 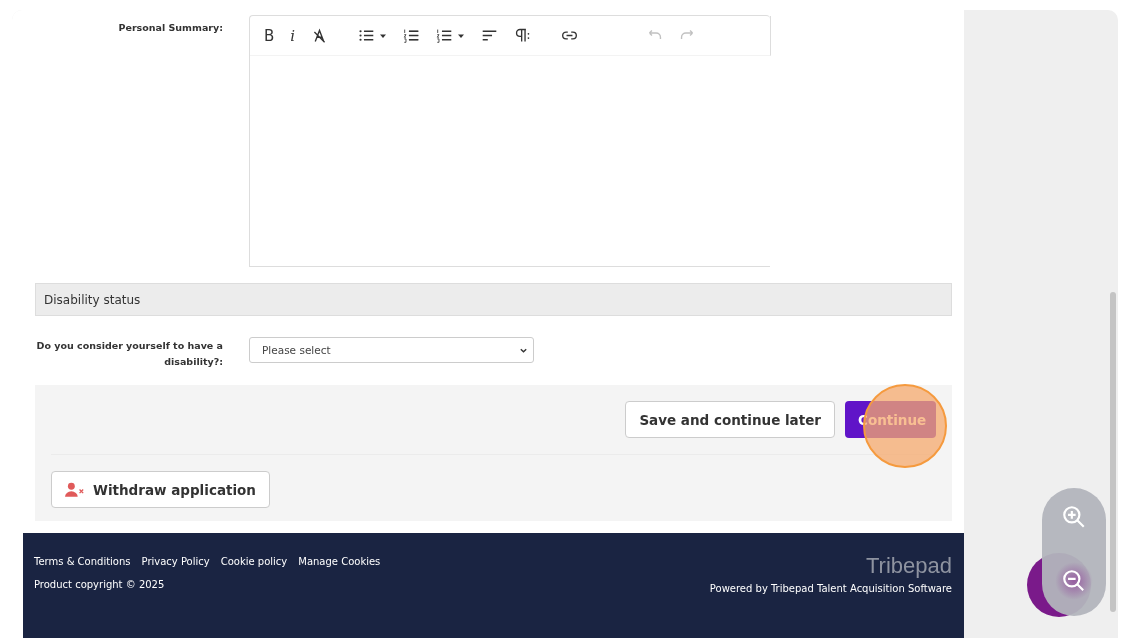 What do you see at coordinates (730, 419) in the screenshot?
I see `save-later-button: Save and continue later` at bounding box center [730, 419].